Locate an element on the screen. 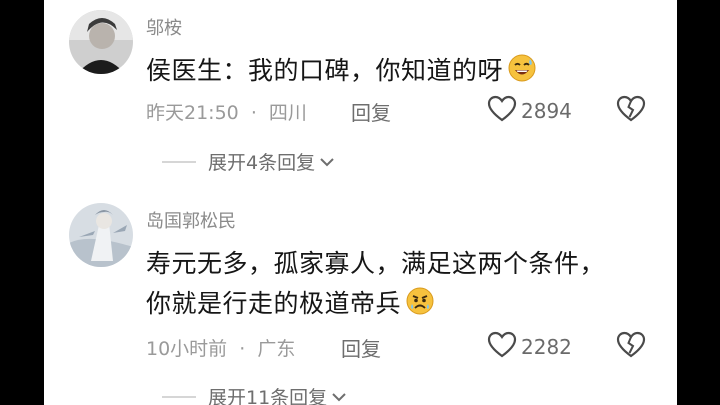 The width and height of the screenshot is (720, 405). comment-meta: 昨天21:50 · 四川 is located at coordinates (226, 111).